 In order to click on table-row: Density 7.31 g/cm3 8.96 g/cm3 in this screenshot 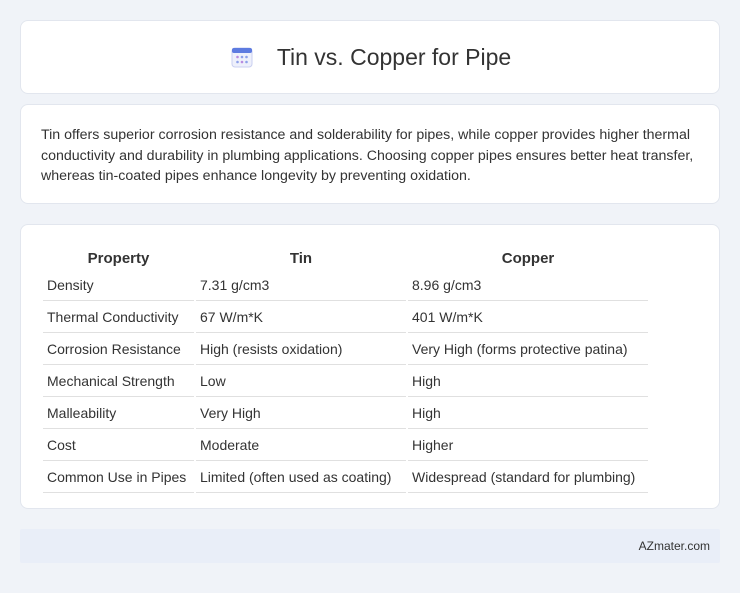, I will do `click(345, 286)`.